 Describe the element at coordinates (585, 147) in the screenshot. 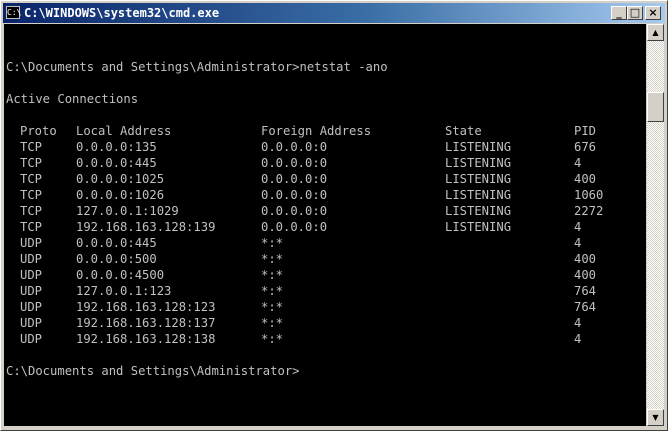

I see `cell-pid: 676` at that location.